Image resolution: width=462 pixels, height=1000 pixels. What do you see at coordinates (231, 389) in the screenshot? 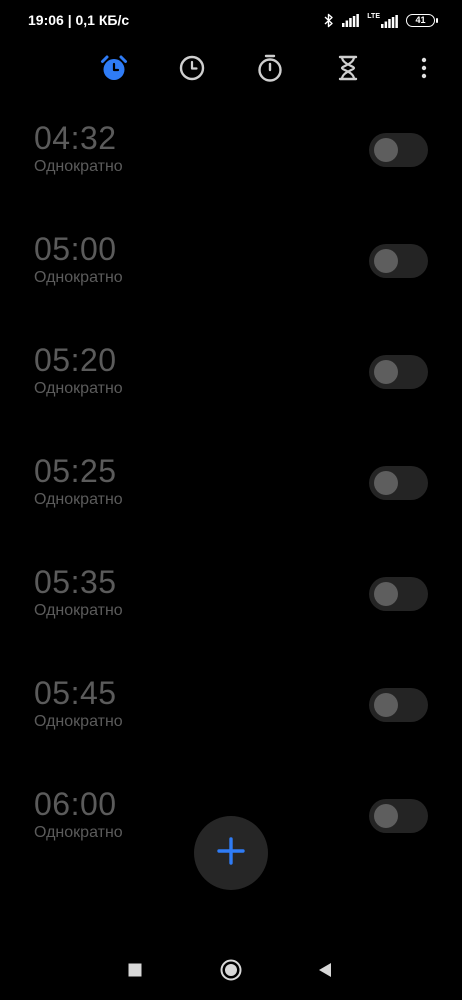
I see `alarm-item: 05:20 Однократно` at bounding box center [231, 389].